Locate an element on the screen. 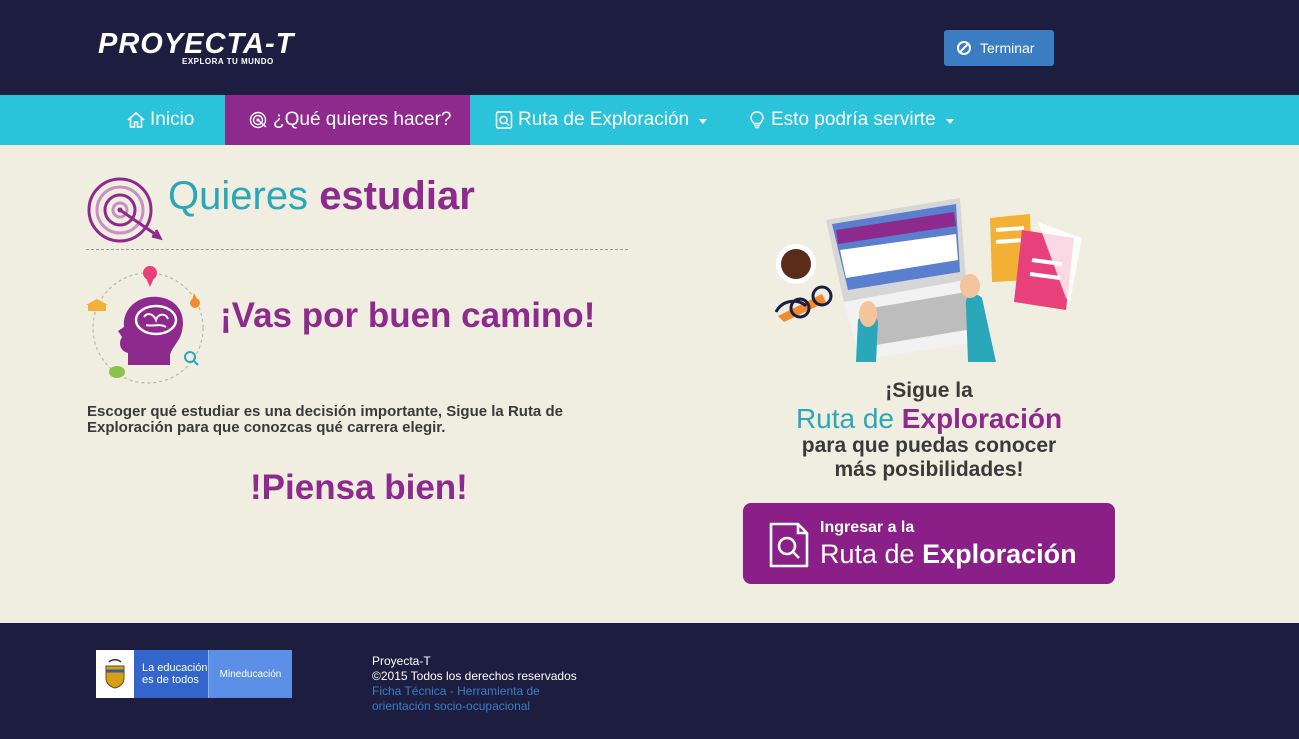  nav-item-inicio: Inicio is located at coordinates (160, 120).